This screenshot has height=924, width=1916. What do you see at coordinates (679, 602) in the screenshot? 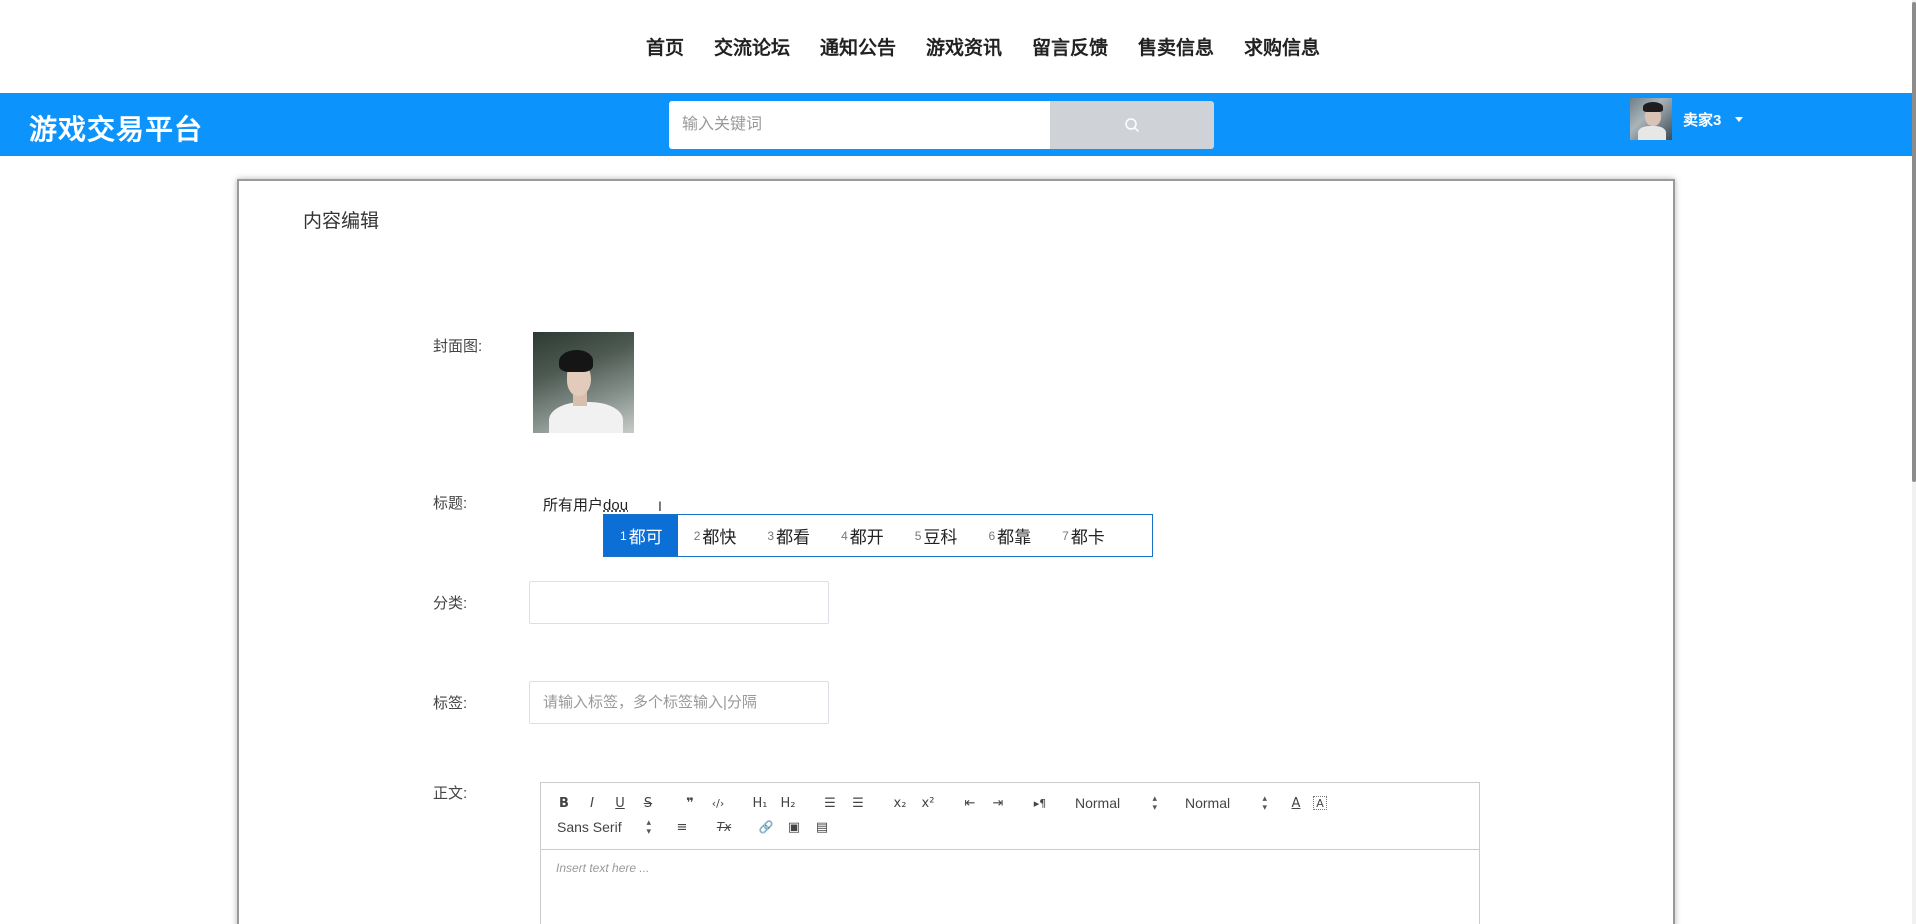
I see `category-field` at bounding box center [679, 602].